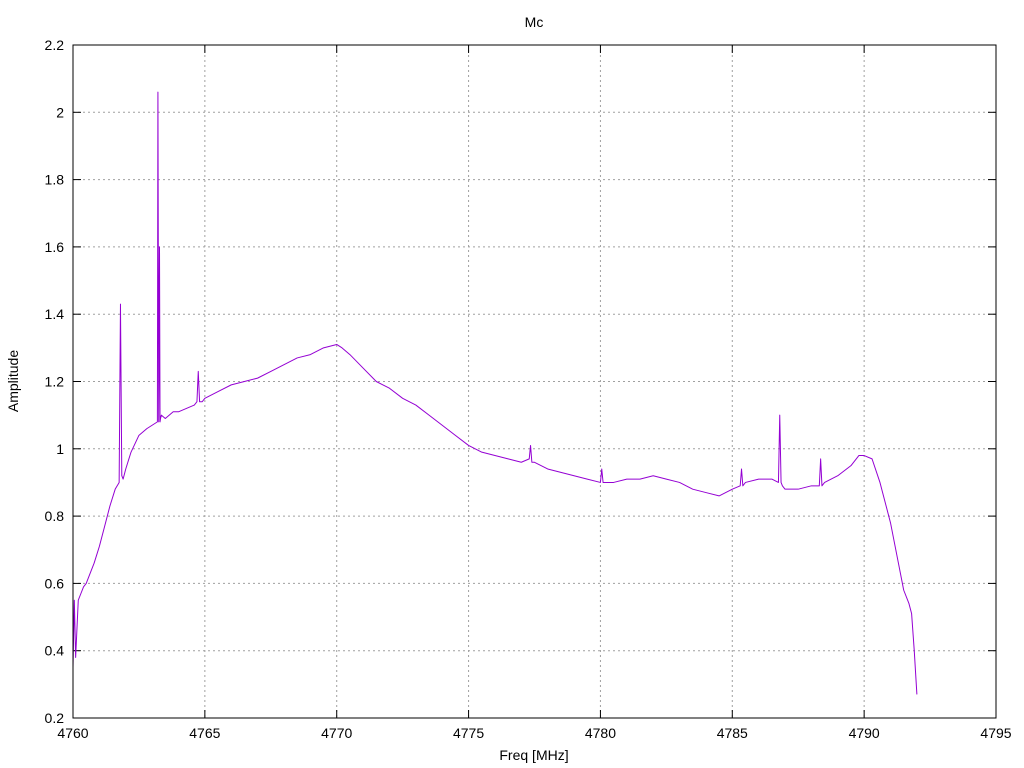  Describe the element at coordinates (55, 583) in the screenshot. I see `y-tick-label: 0.6` at that location.